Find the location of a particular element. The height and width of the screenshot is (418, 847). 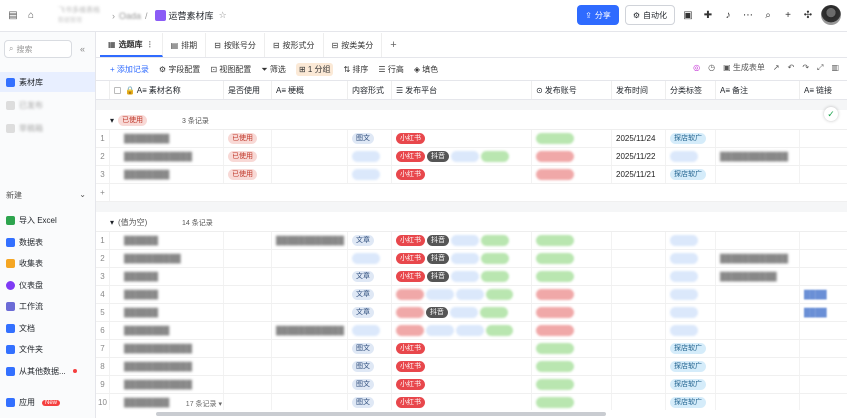

cell-date: 2025/11/24 is located at coordinates (639, 138).